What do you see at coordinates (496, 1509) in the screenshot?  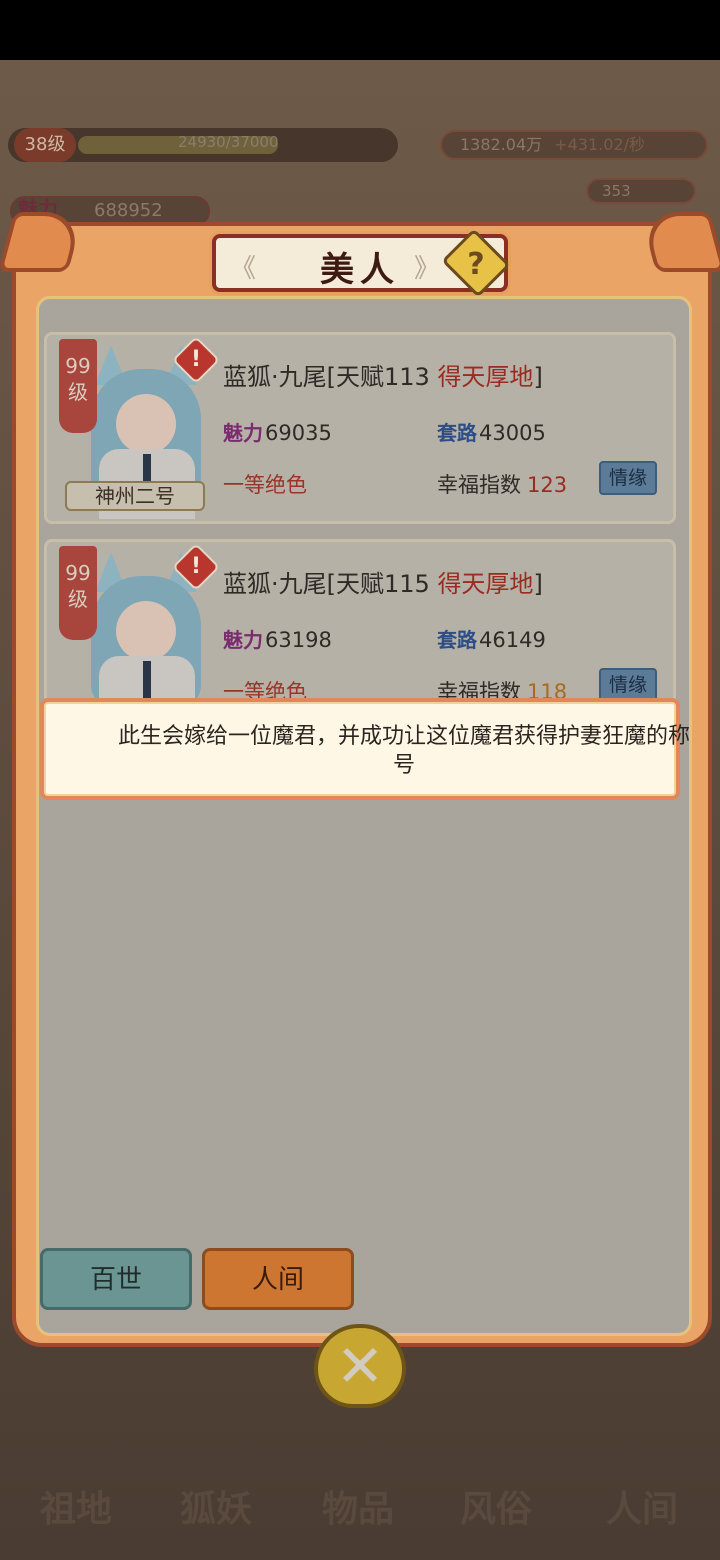 I see `nav-customs: 风俗` at bounding box center [496, 1509].